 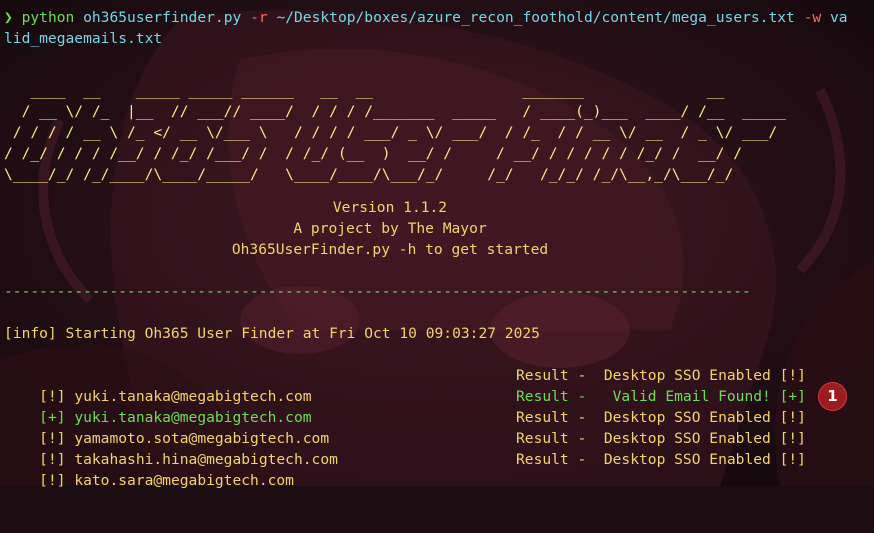 What do you see at coordinates (259, 17) in the screenshot?
I see `flag-r: -r` at bounding box center [259, 17].